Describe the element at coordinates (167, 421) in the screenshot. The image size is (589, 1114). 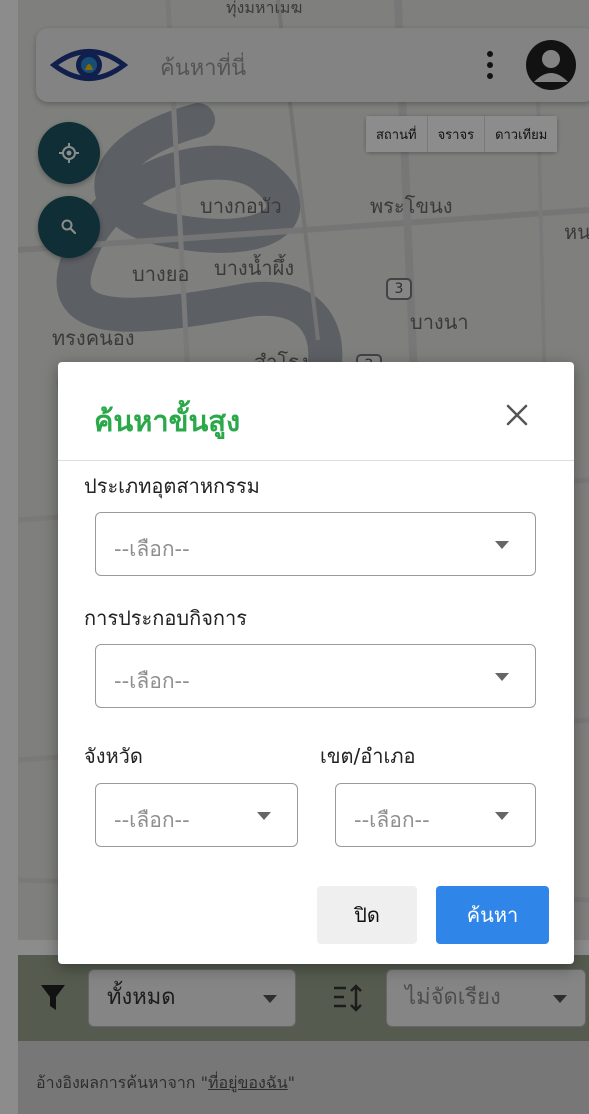
I see `dialog-title: ค้นหาขั้นสูง` at that location.